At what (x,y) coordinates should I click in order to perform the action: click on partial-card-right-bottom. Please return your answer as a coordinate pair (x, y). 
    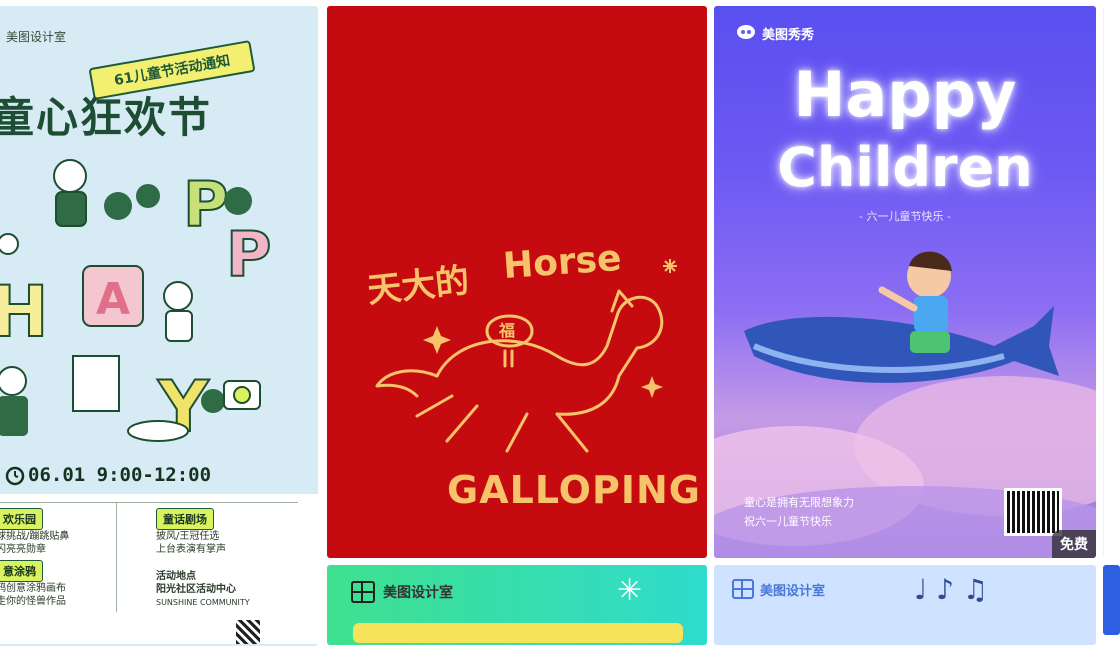
    Looking at the image, I should click on (1111, 600).